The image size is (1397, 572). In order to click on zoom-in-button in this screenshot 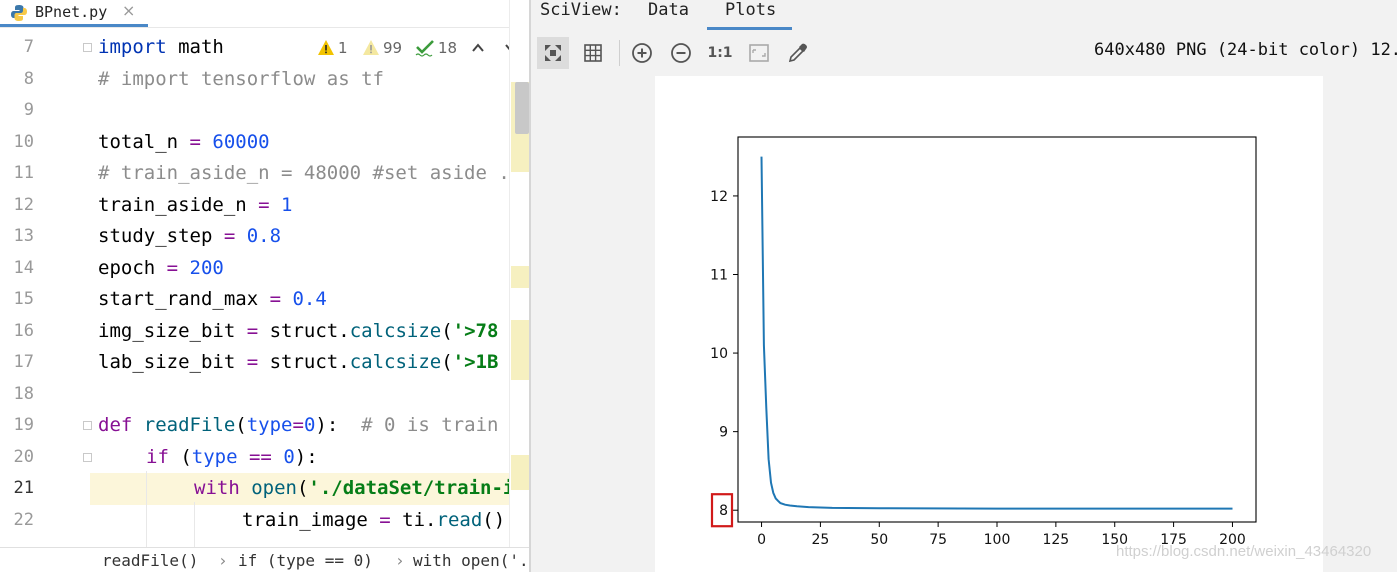, I will do `click(642, 53)`.